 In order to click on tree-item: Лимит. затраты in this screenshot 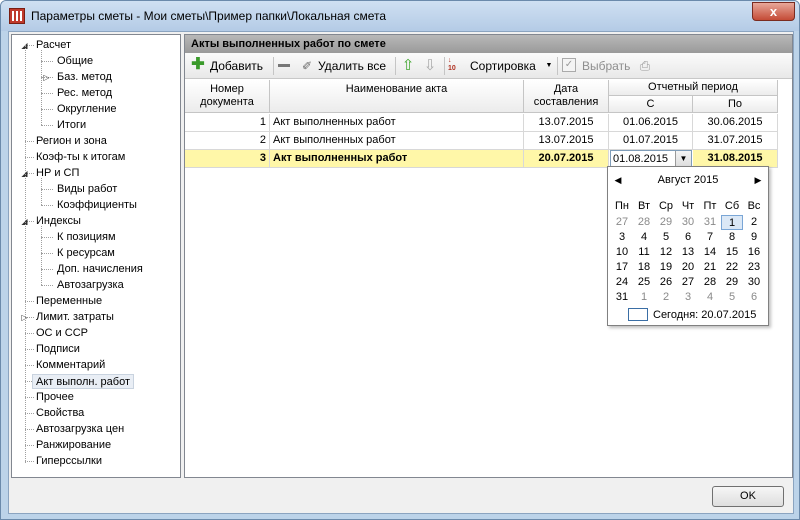, I will do `click(75, 317)`.